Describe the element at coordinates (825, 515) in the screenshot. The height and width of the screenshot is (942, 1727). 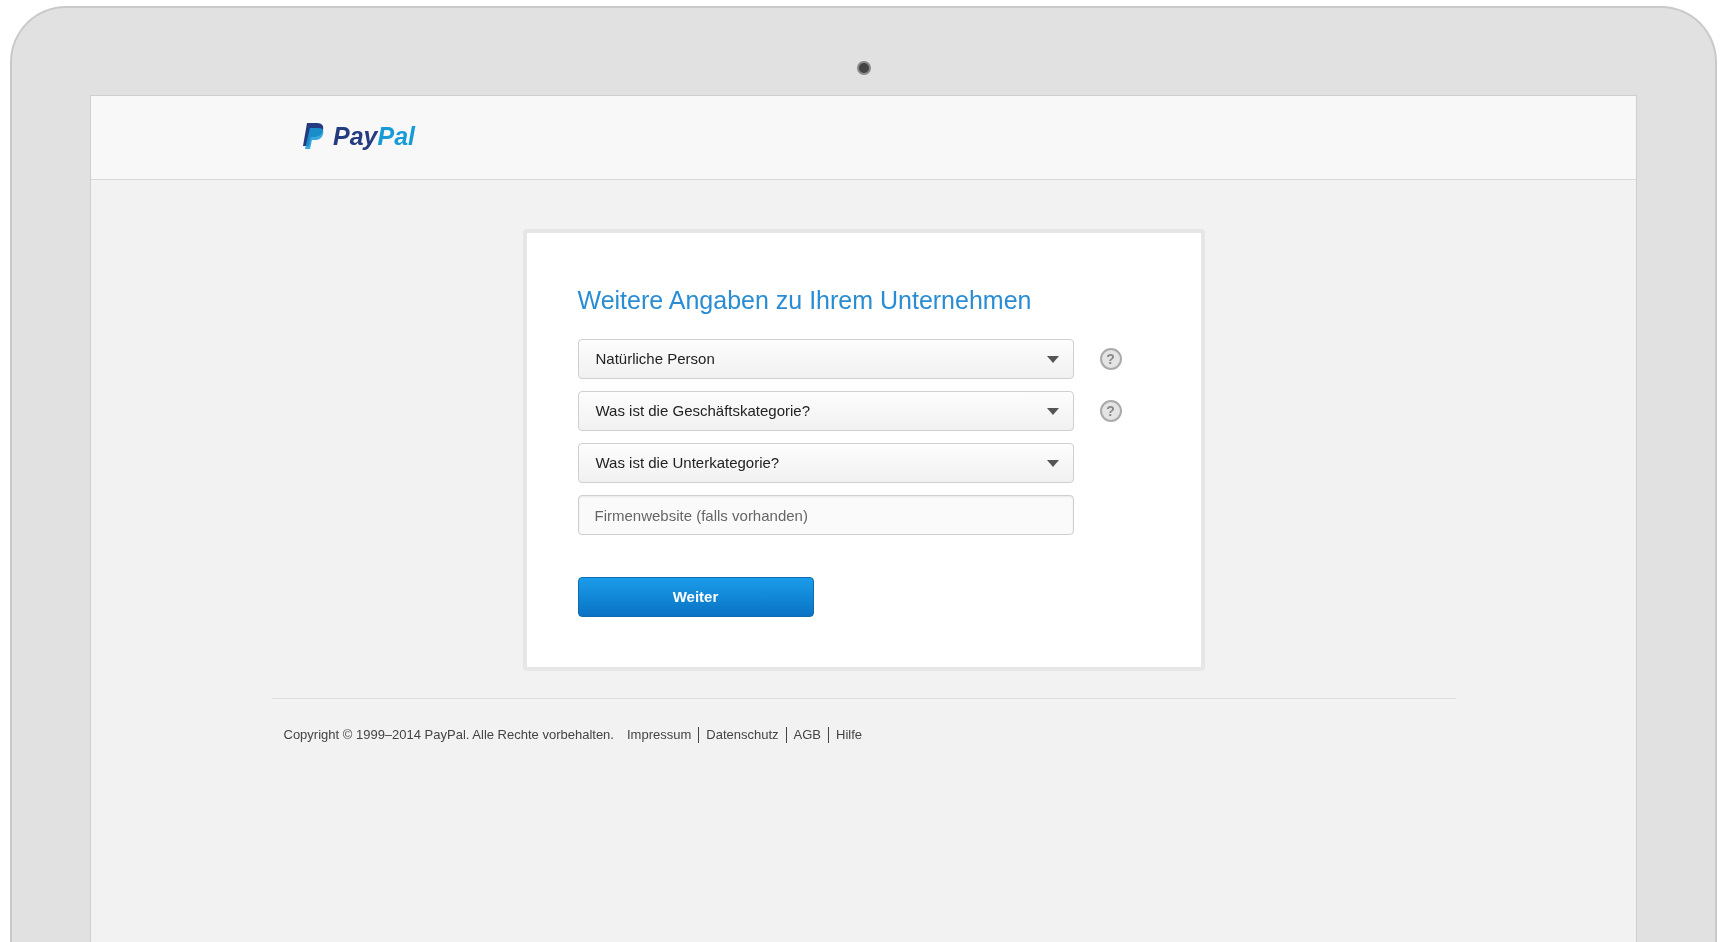
I see `input-field: Firmenwebsite (falls vorhanden)` at that location.